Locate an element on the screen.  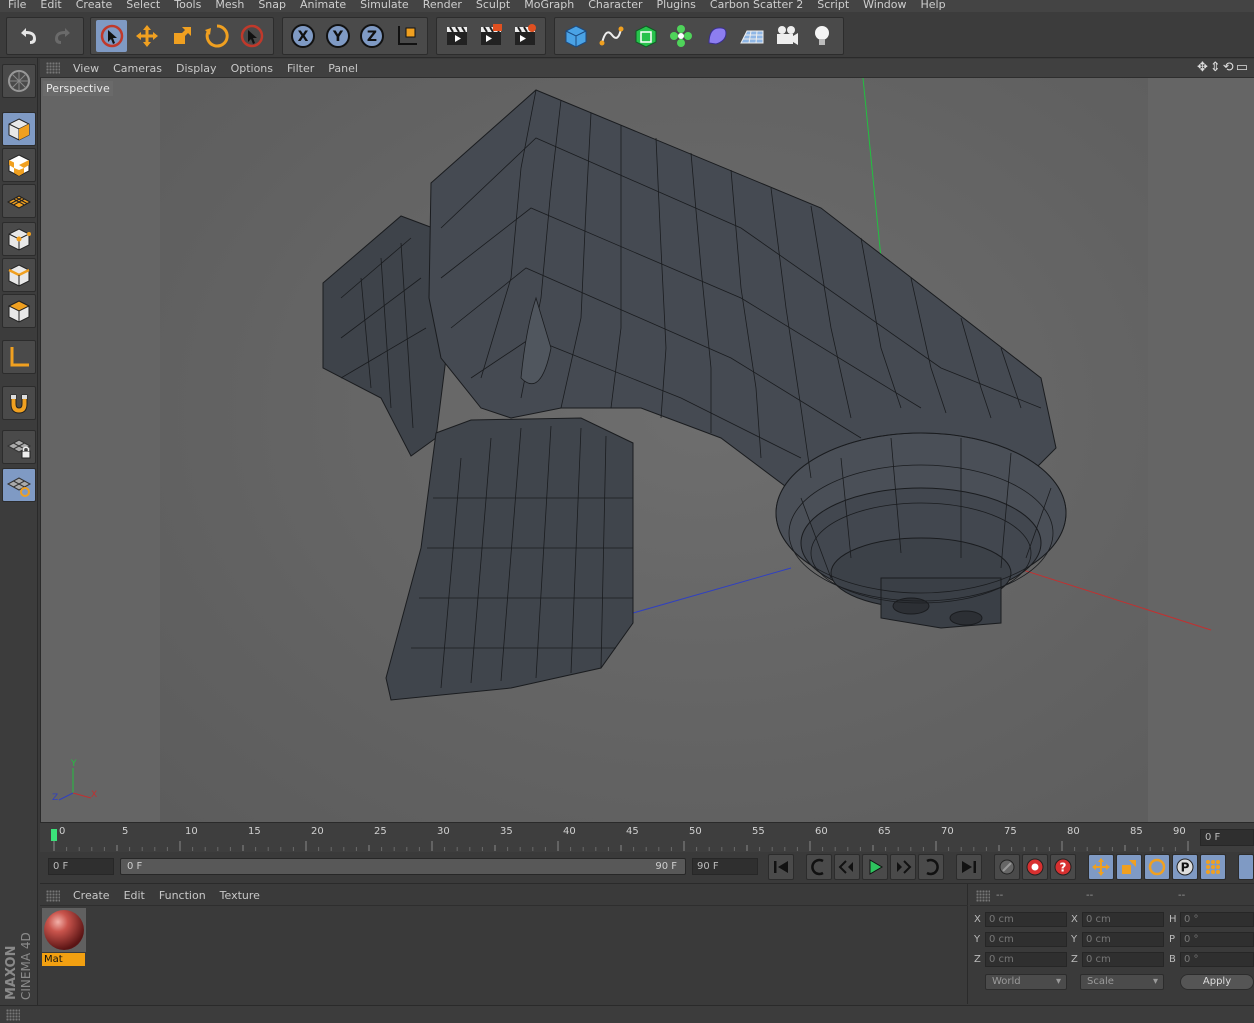
prev-keyframe-button is located at coordinates (819, 867).